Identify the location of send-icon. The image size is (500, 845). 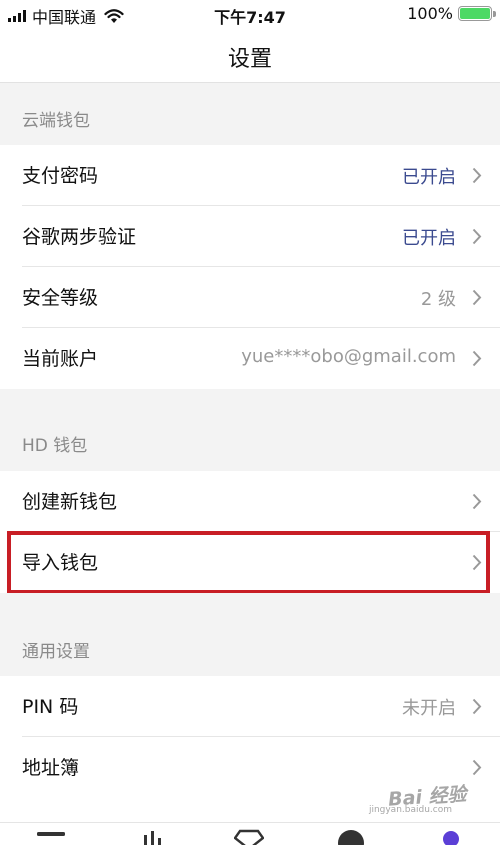
(351, 837).